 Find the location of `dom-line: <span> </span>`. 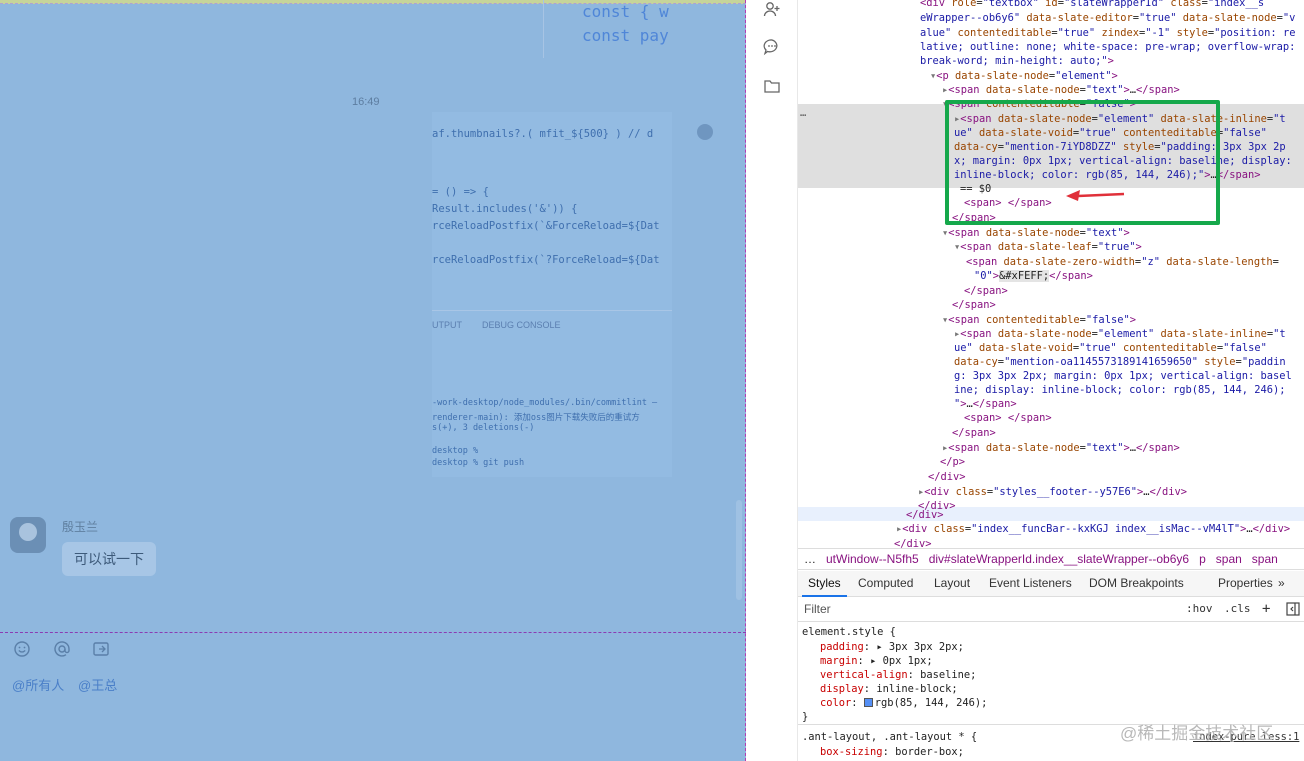

dom-line: <span> </span> is located at coordinates (1134, 418).